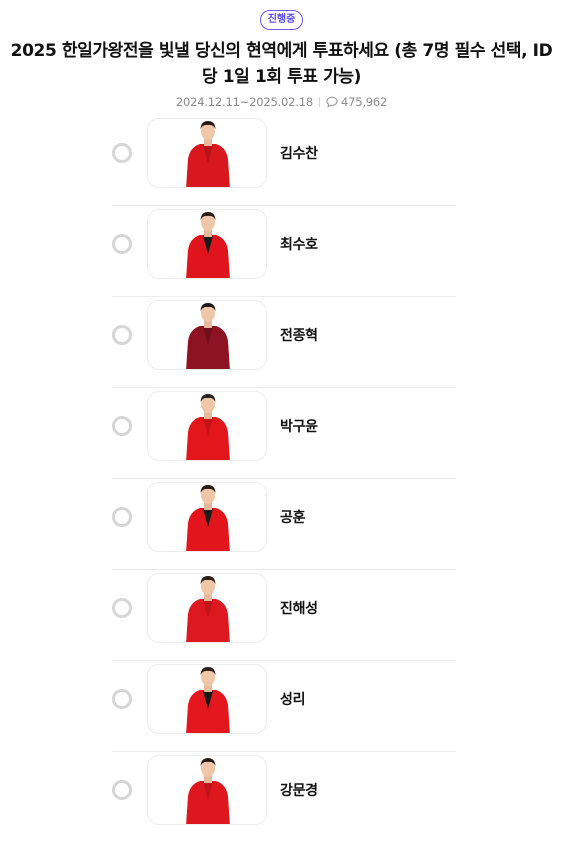  I want to click on candidate-item: 강문경, so click(284, 797).